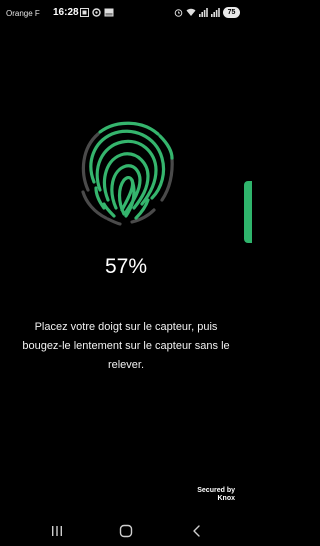 This screenshot has width=320, height=546. What do you see at coordinates (226, 498) in the screenshot?
I see `secured-label-line2: Knox` at bounding box center [226, 498].